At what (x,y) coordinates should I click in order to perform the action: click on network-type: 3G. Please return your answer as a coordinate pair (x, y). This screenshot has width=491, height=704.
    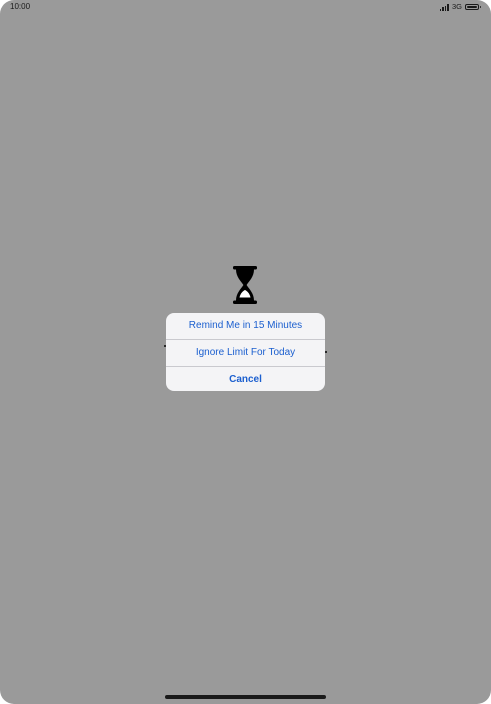
    Looking at the image, I should click on (456, 6).